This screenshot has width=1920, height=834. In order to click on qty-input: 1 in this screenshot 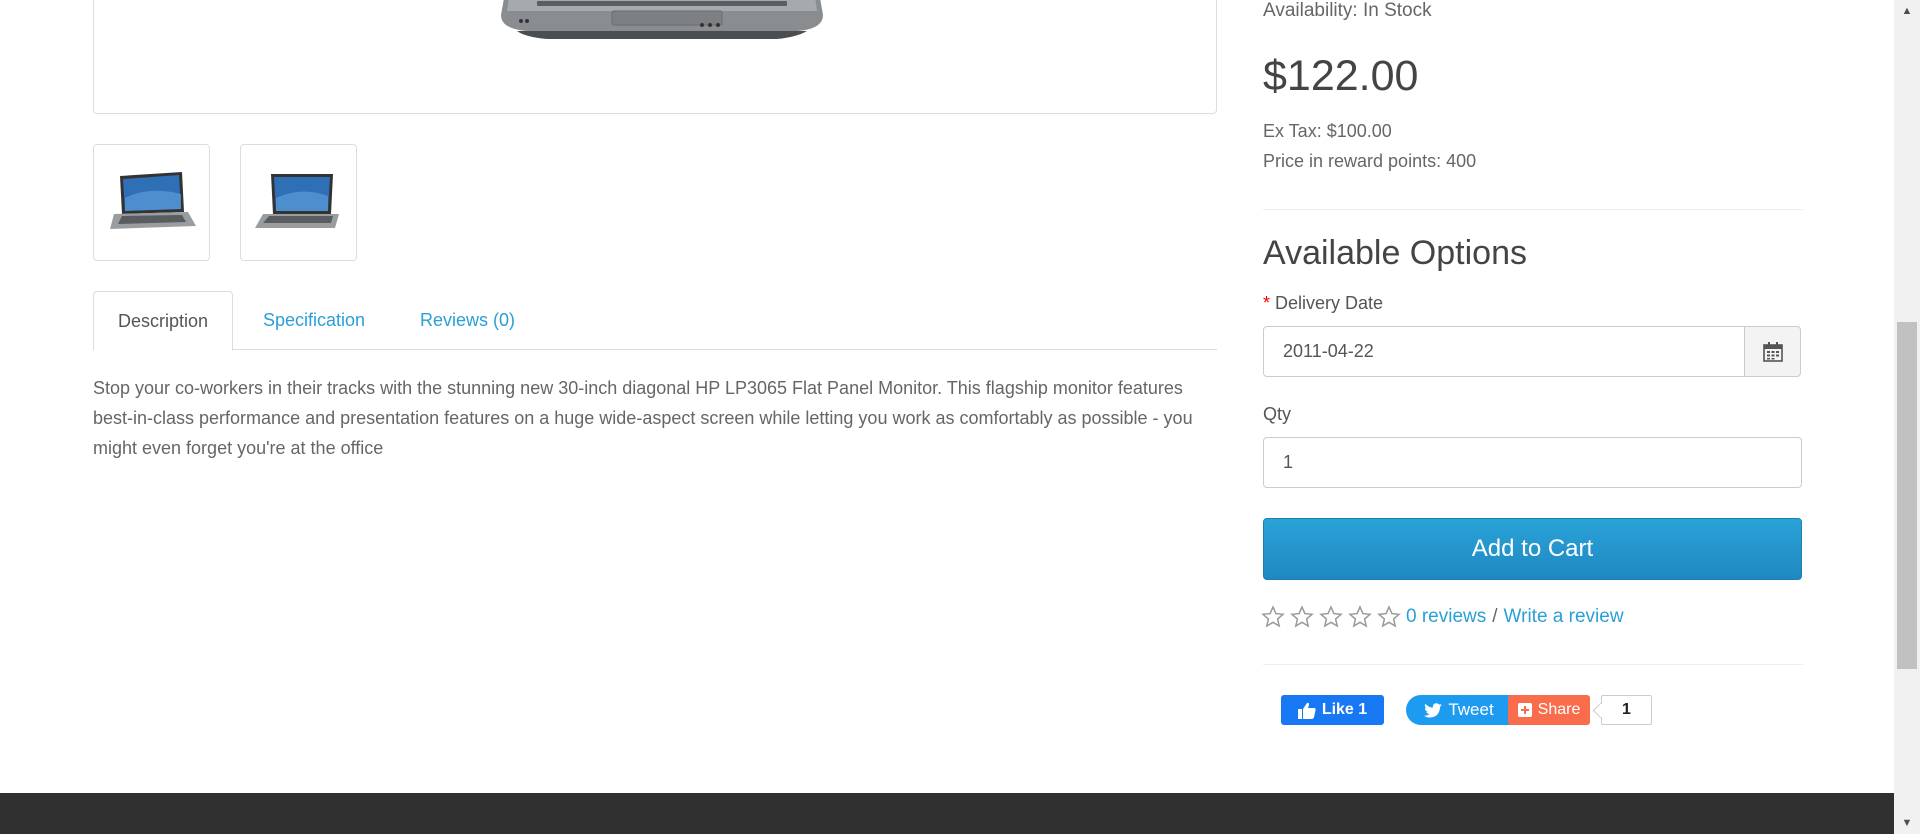, I will do `click(1532, 462)`.